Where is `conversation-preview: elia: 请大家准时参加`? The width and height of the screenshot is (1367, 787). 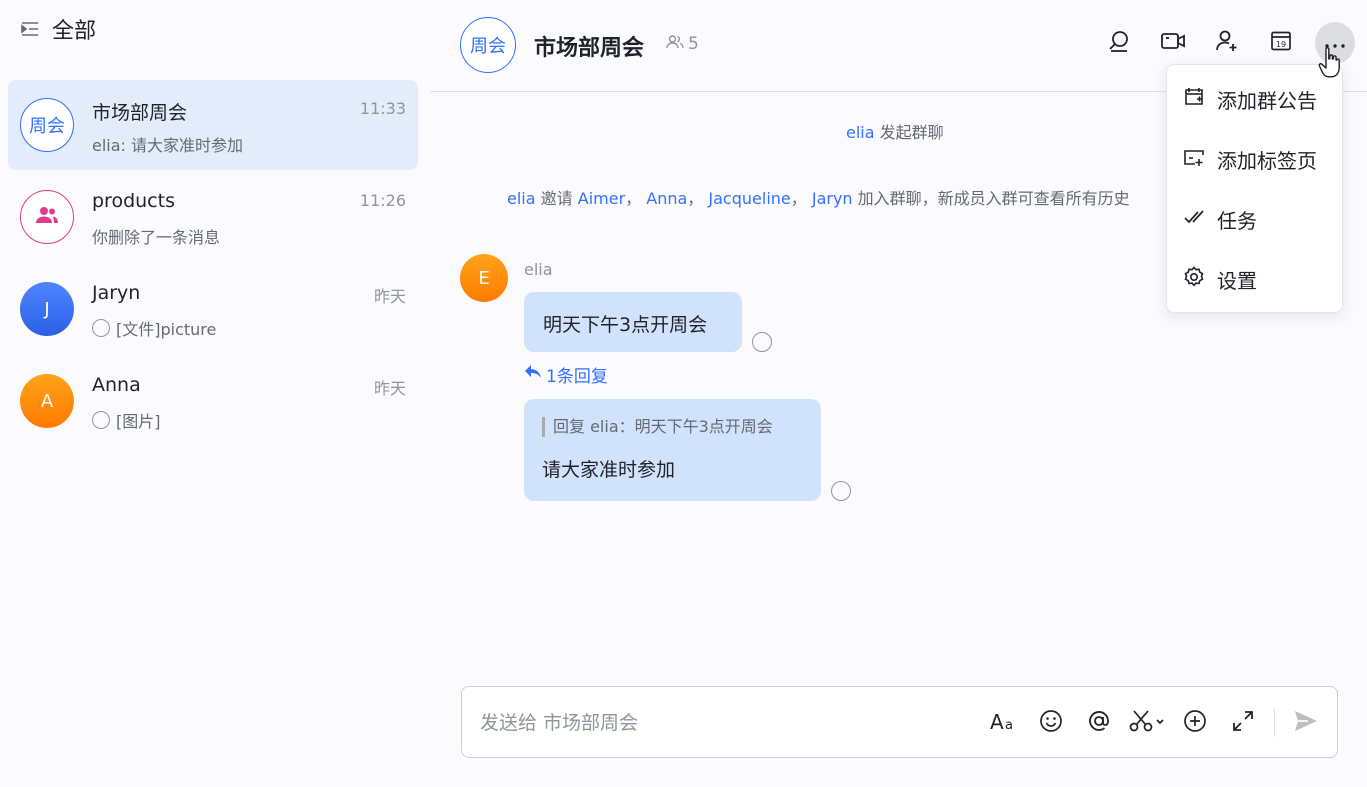
conversation-preview: elia: 请大家准时参加 is located at coordinates (167, 144).